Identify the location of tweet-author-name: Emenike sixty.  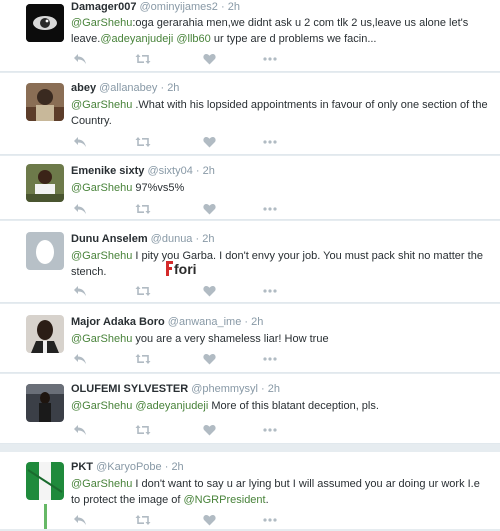
(107, 171).